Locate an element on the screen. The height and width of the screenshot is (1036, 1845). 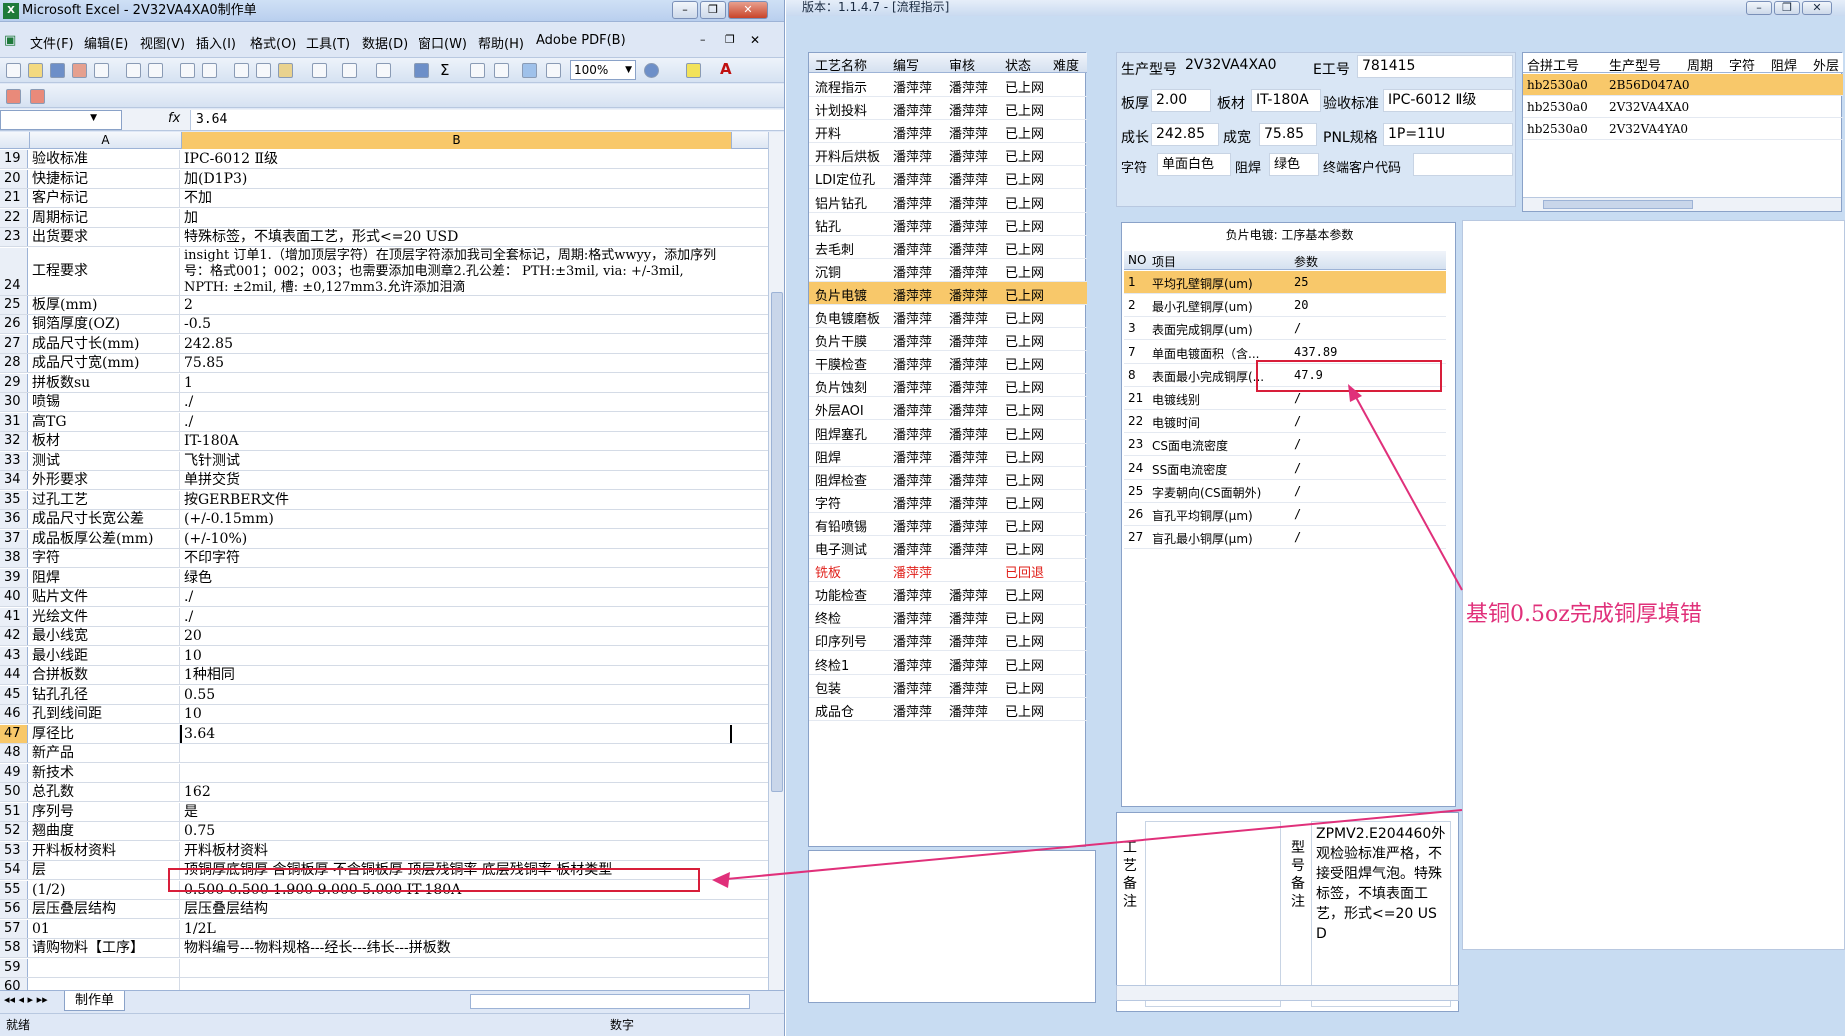
arrow-to-excel is located at coordinates (1089, 845).